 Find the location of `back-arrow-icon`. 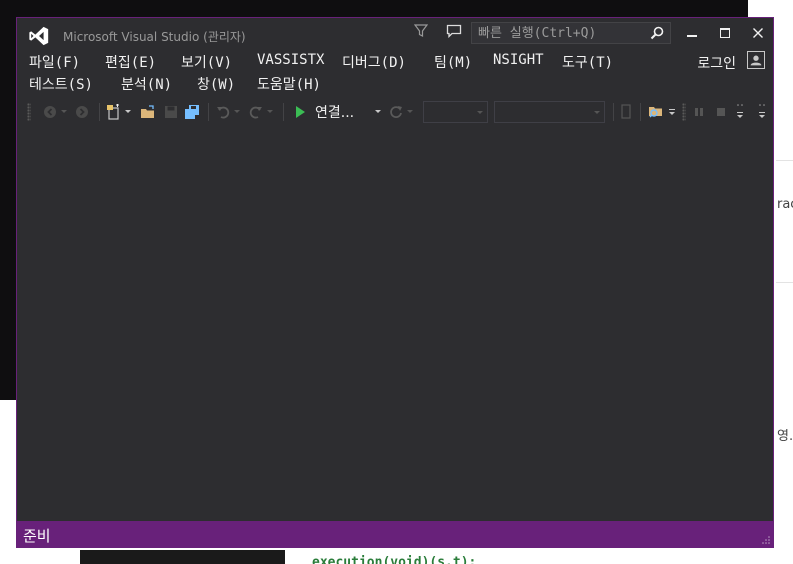

back-arrow-icon is located at coordinates (50, 112).